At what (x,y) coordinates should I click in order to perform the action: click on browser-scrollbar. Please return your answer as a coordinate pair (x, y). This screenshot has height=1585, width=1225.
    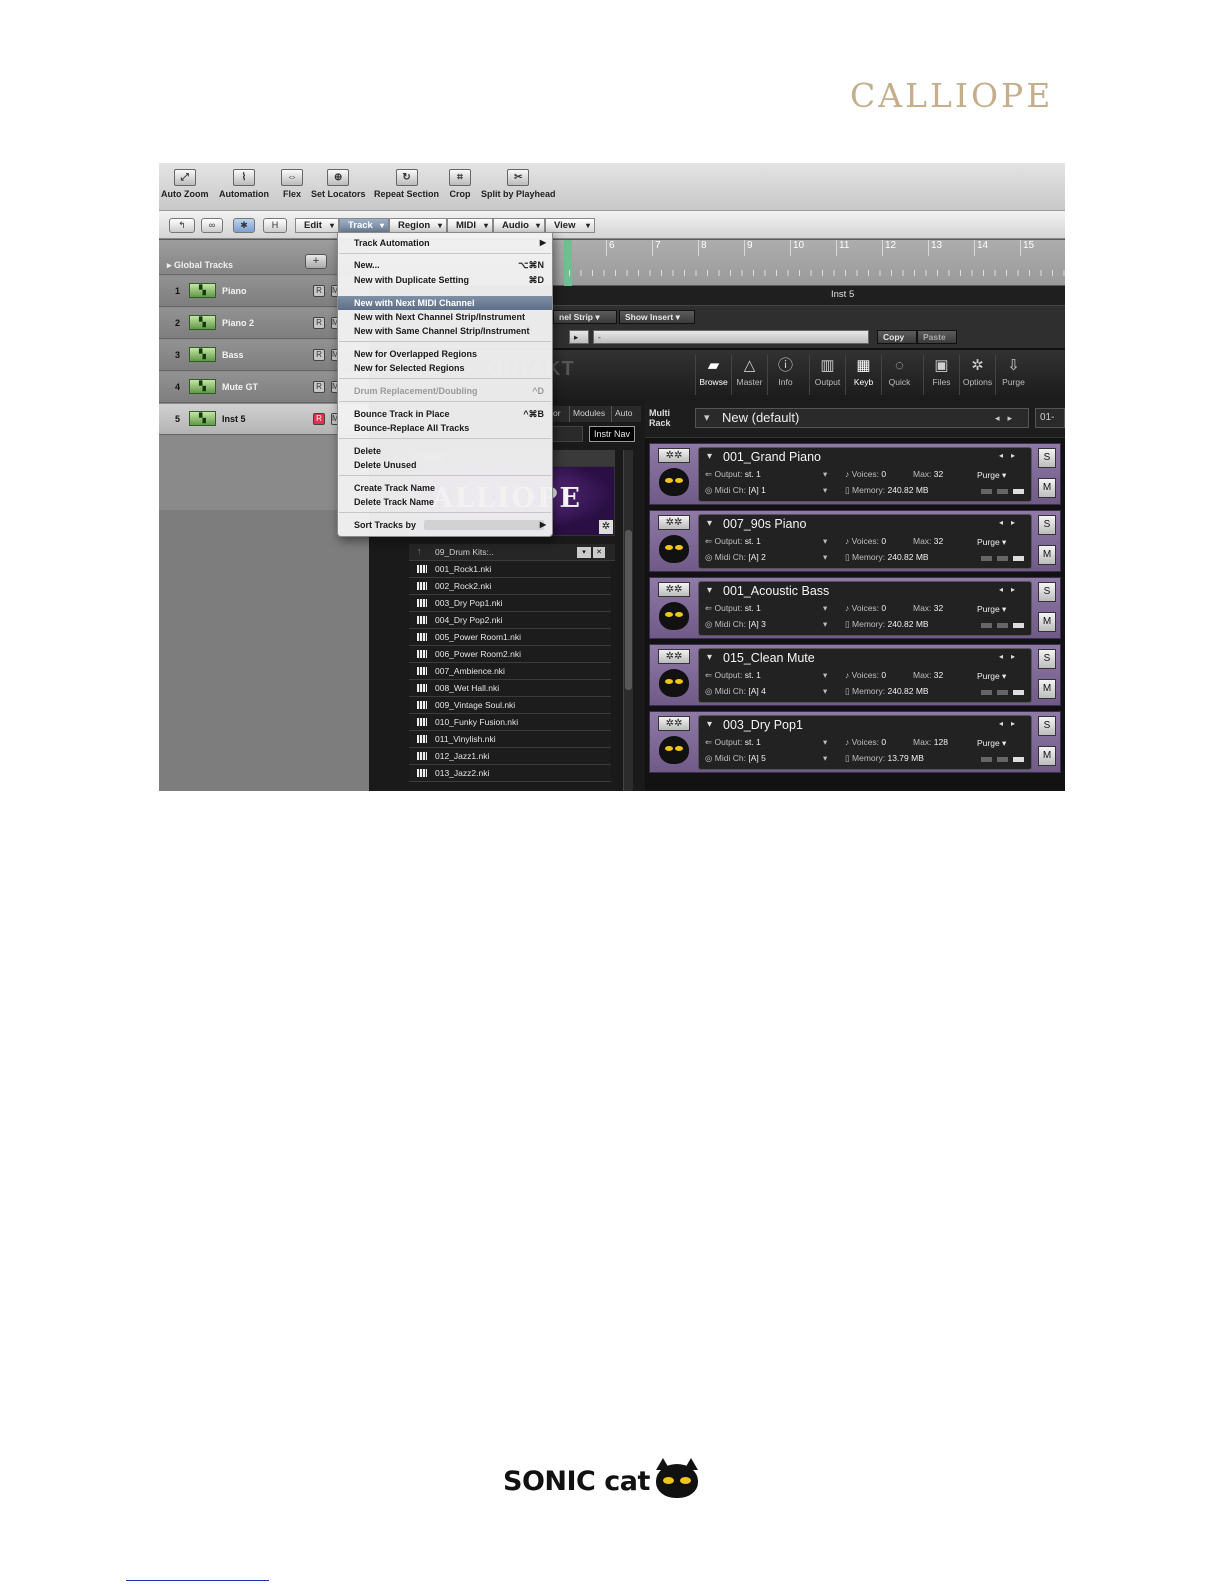
    Looking at the image, I should click on (628, 620).